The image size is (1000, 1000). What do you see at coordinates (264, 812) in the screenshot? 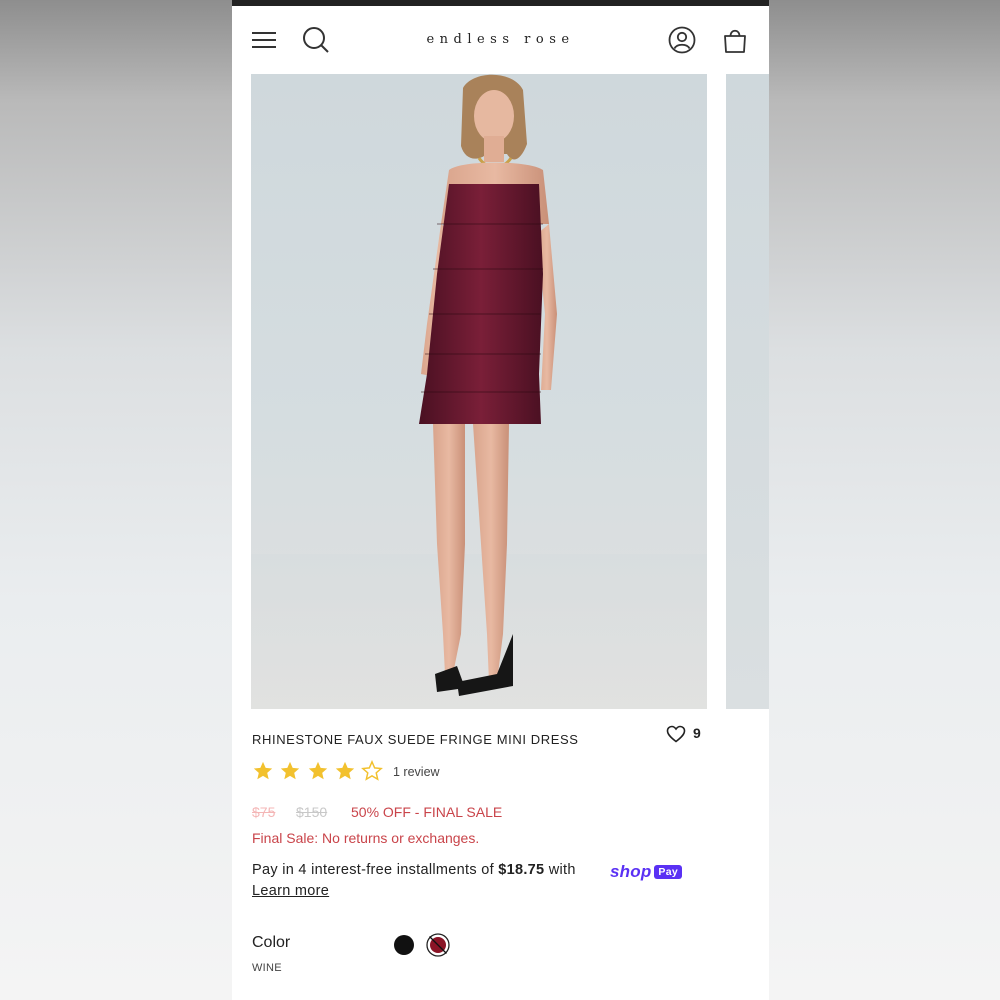
I see `sale-price: $75` at bounding box center [264, 812].